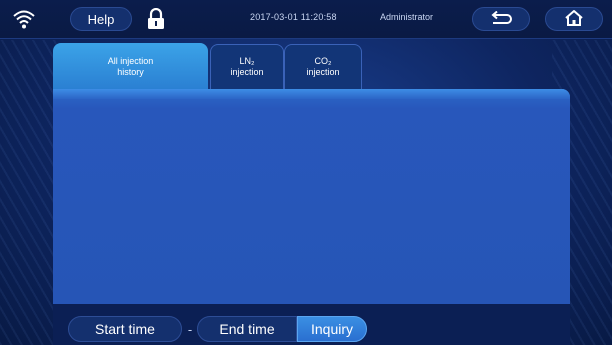  I want to click on start-time-label: Start time, so click(125, 329).